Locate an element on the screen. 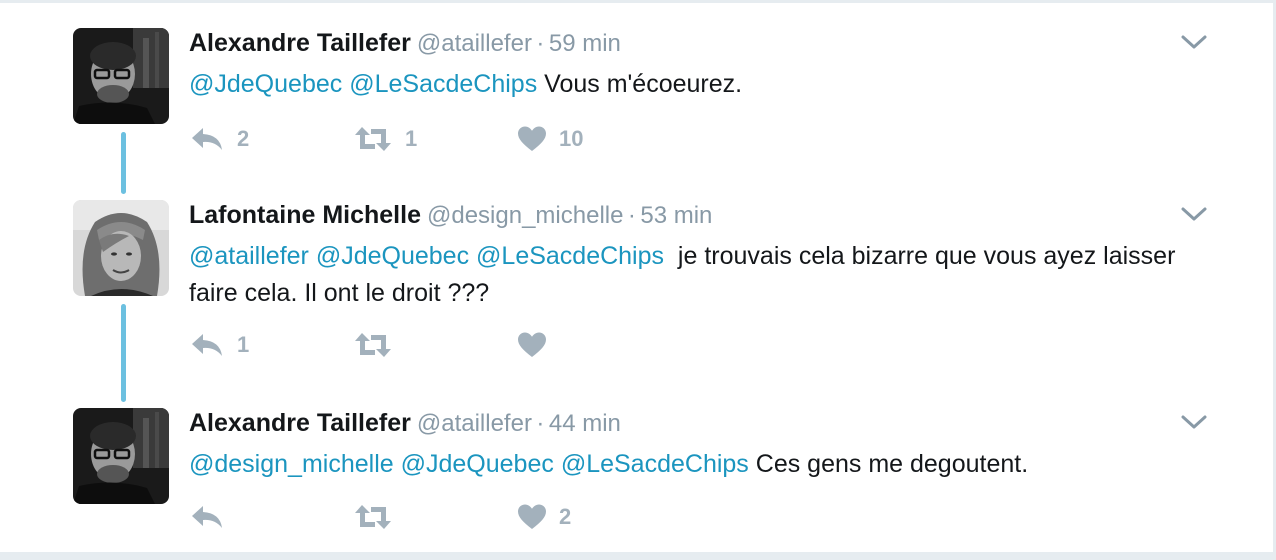 Image resolution: width=1276 pixels, height=560 pixels. tweet-header: Alexandre Taillefer @ataillefer · 59 min is located at coordinates (405, 45).